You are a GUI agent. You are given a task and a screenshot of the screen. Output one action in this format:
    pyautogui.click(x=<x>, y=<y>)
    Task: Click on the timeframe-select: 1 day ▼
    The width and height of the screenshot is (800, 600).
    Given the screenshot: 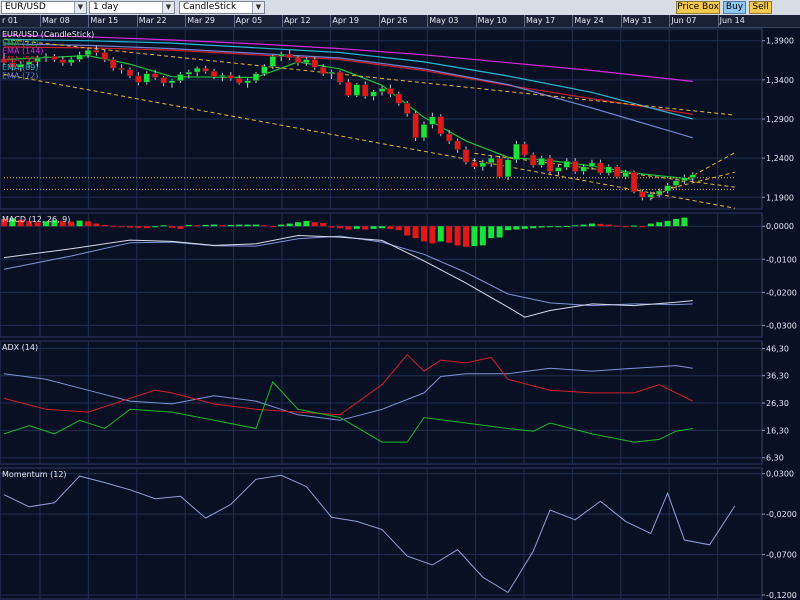 What is the action you would take?
    pyautogui.click(x=132, y=7)
    